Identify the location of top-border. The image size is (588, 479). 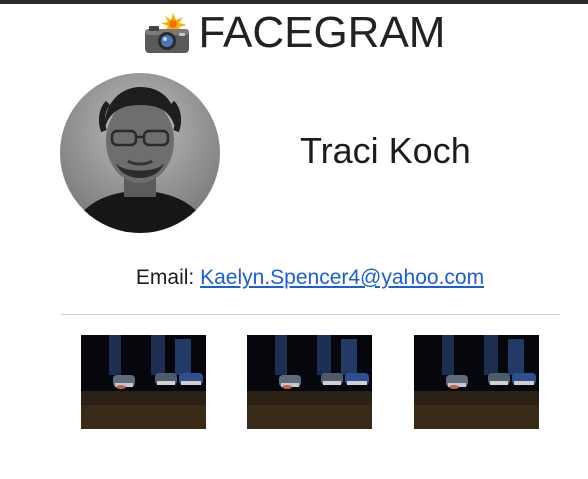
(294, 2).